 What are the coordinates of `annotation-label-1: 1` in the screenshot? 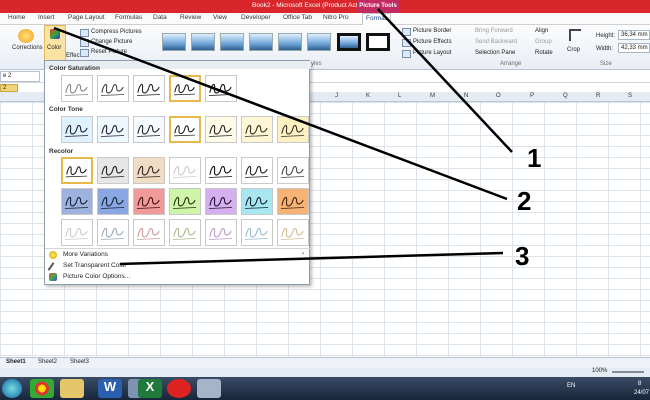 It's located at (534, 158).